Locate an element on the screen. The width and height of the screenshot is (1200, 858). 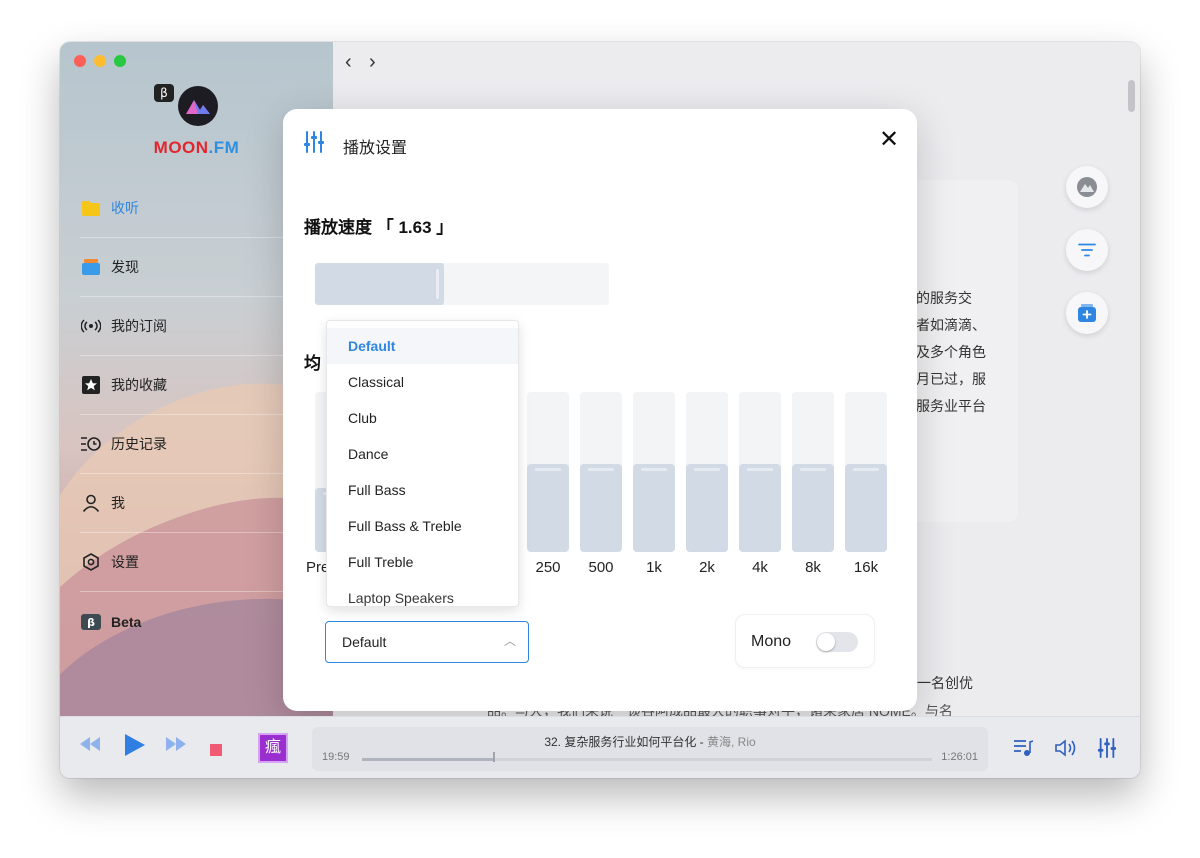
mono-setting: Mono is located at coordinates (805, 641).